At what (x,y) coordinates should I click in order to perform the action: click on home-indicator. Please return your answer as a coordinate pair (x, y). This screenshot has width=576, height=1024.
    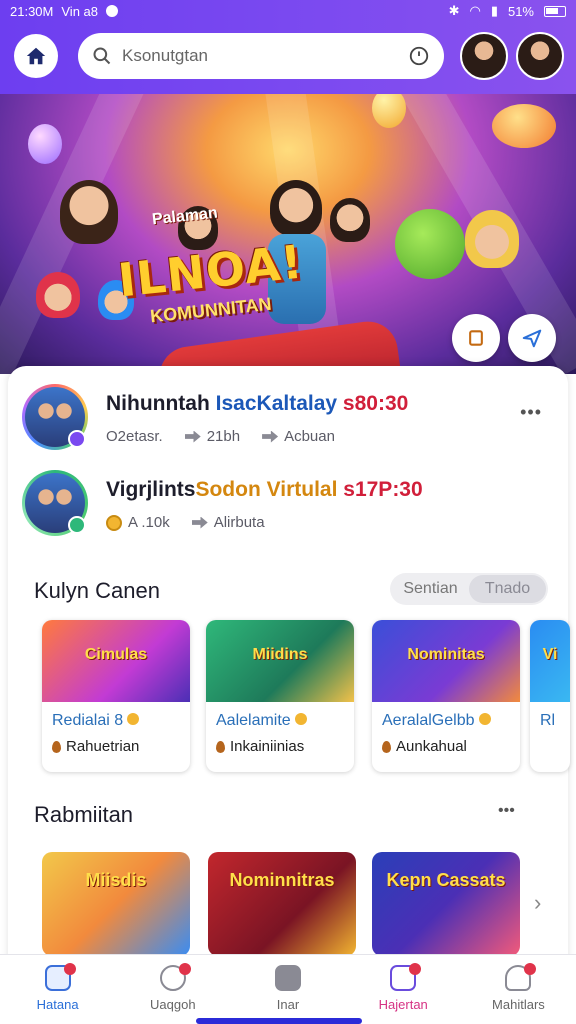
    Looking at the image, I should click on (279, 1021).